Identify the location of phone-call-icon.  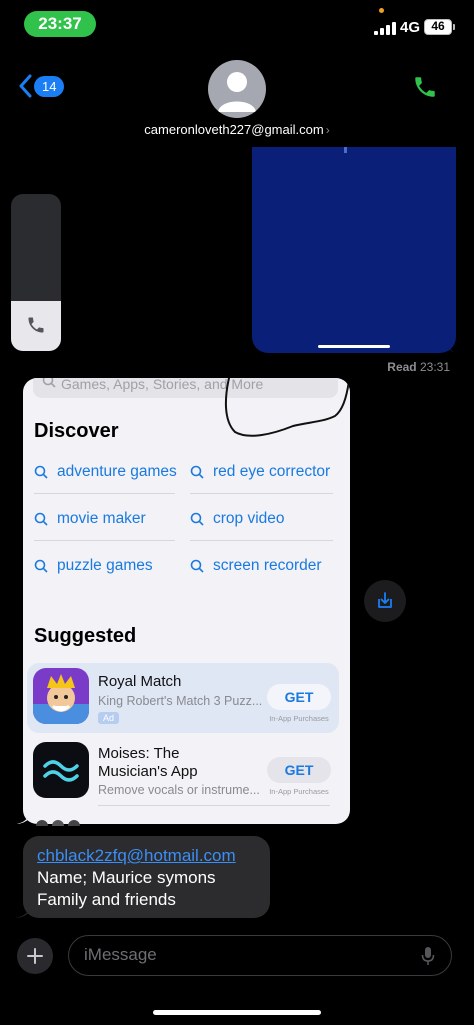
(425, 87).